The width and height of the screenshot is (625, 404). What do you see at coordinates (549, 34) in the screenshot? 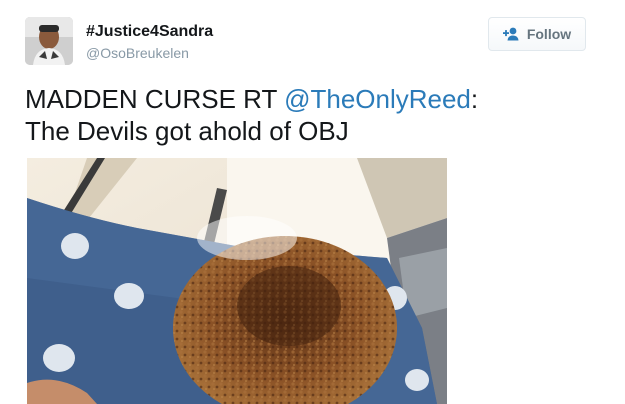
I see `follow-label: Follow` at bounding box center [549, 34].